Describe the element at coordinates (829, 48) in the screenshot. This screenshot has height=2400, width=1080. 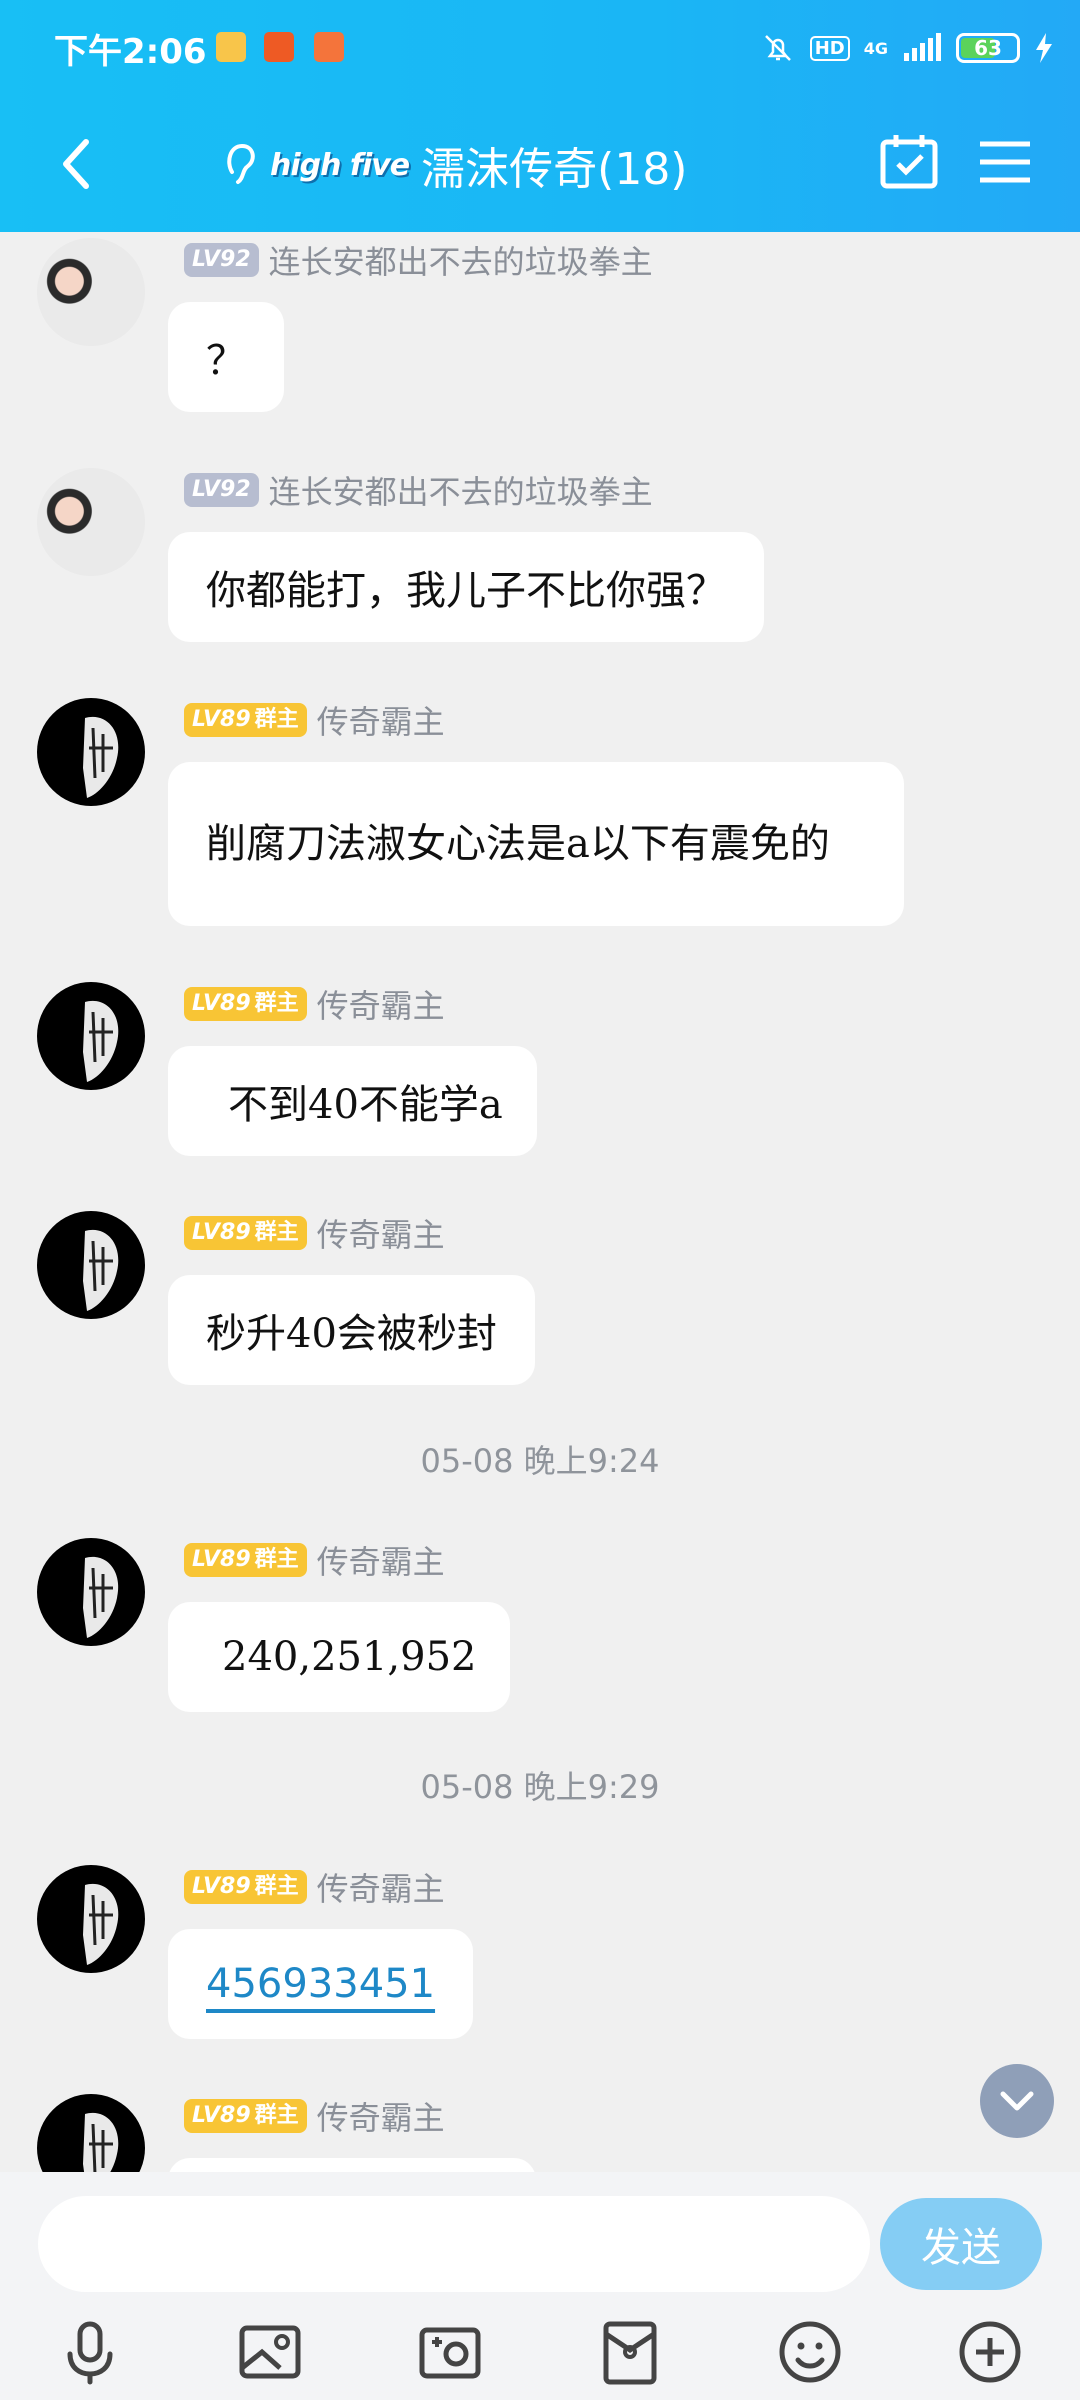
I see `hd-badge: HD` at that location.